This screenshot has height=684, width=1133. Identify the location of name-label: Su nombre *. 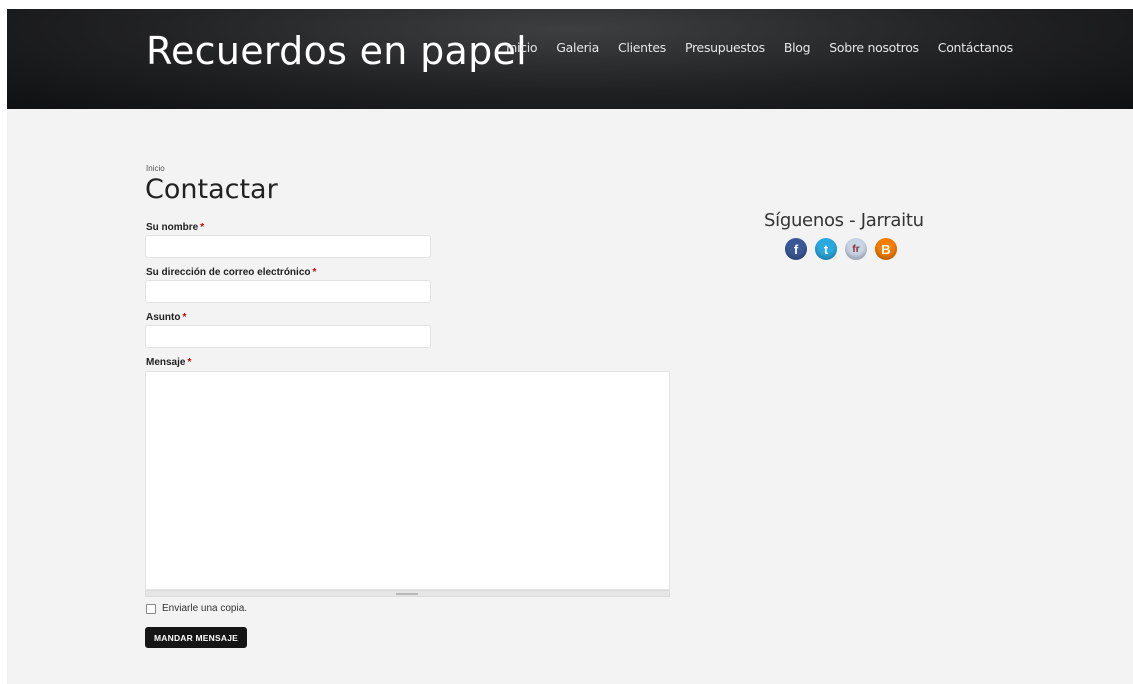
(175, 227).